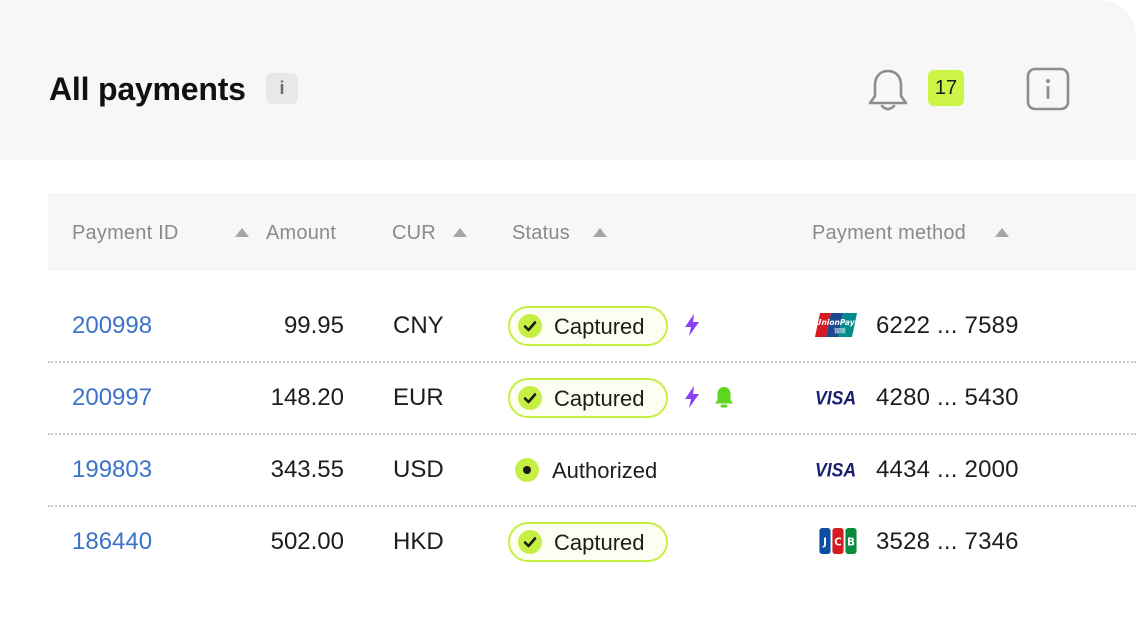  I want to click on card-number: 4280 ... 5430, so click(947, 397).